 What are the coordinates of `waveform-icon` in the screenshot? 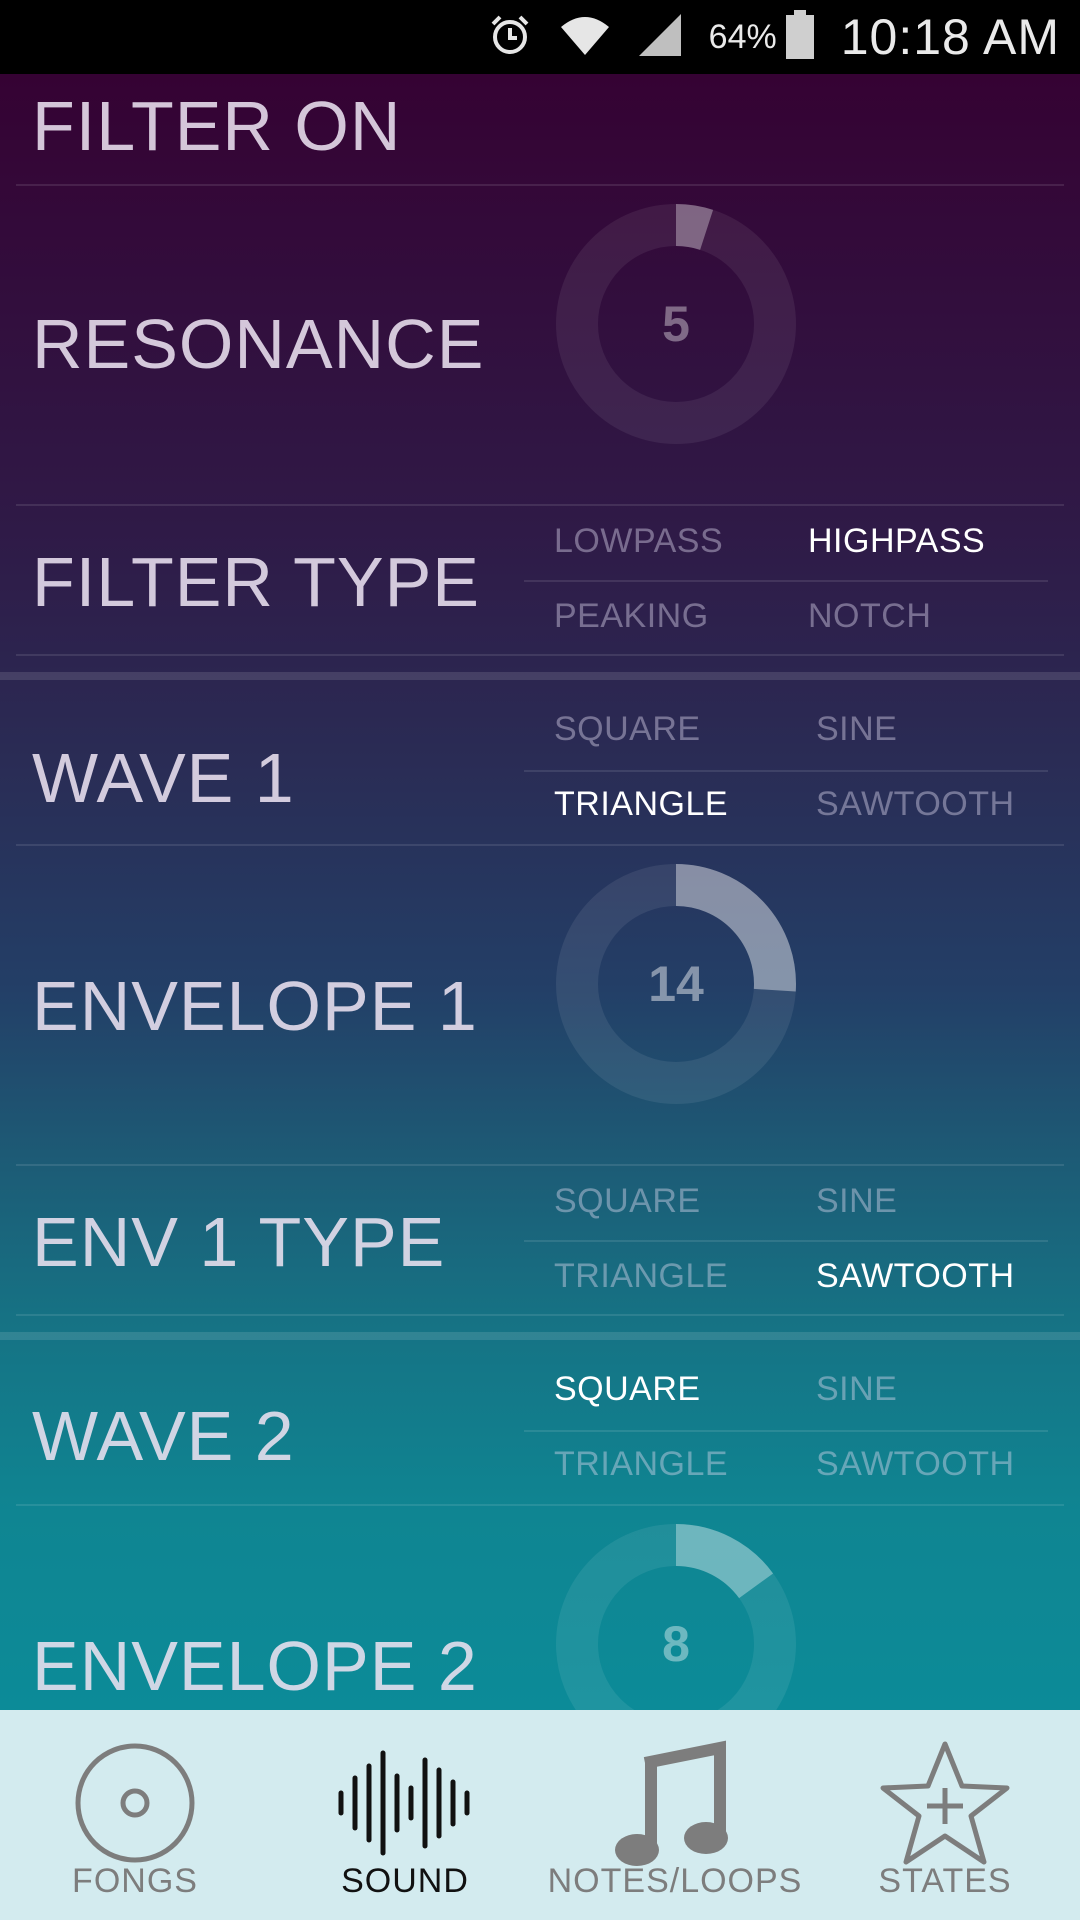 It's located at (405, 1803).